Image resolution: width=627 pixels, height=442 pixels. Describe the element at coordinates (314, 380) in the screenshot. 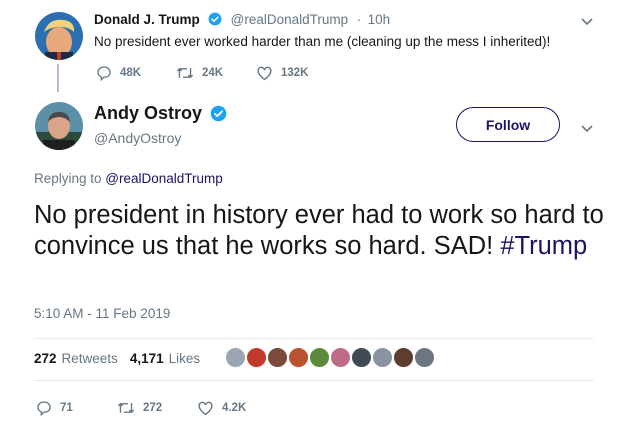

I see `divider-bottom` at that location.